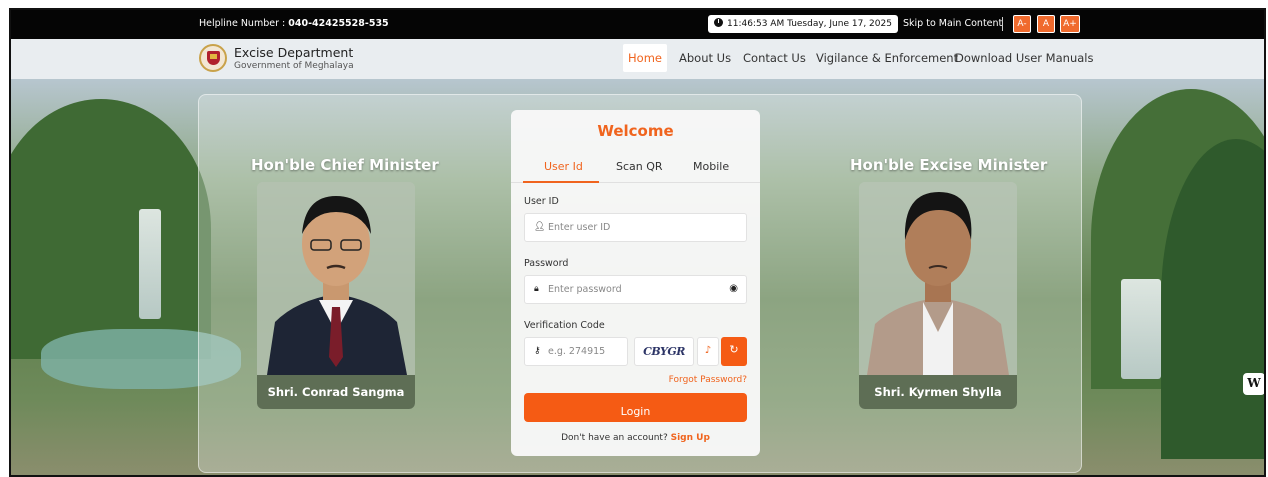  What do you see at coordinates (336, 392) in the screenshot?
I see `chief-minister-name: Shri. Conrad Sangma` at bounding box center [336, 392].